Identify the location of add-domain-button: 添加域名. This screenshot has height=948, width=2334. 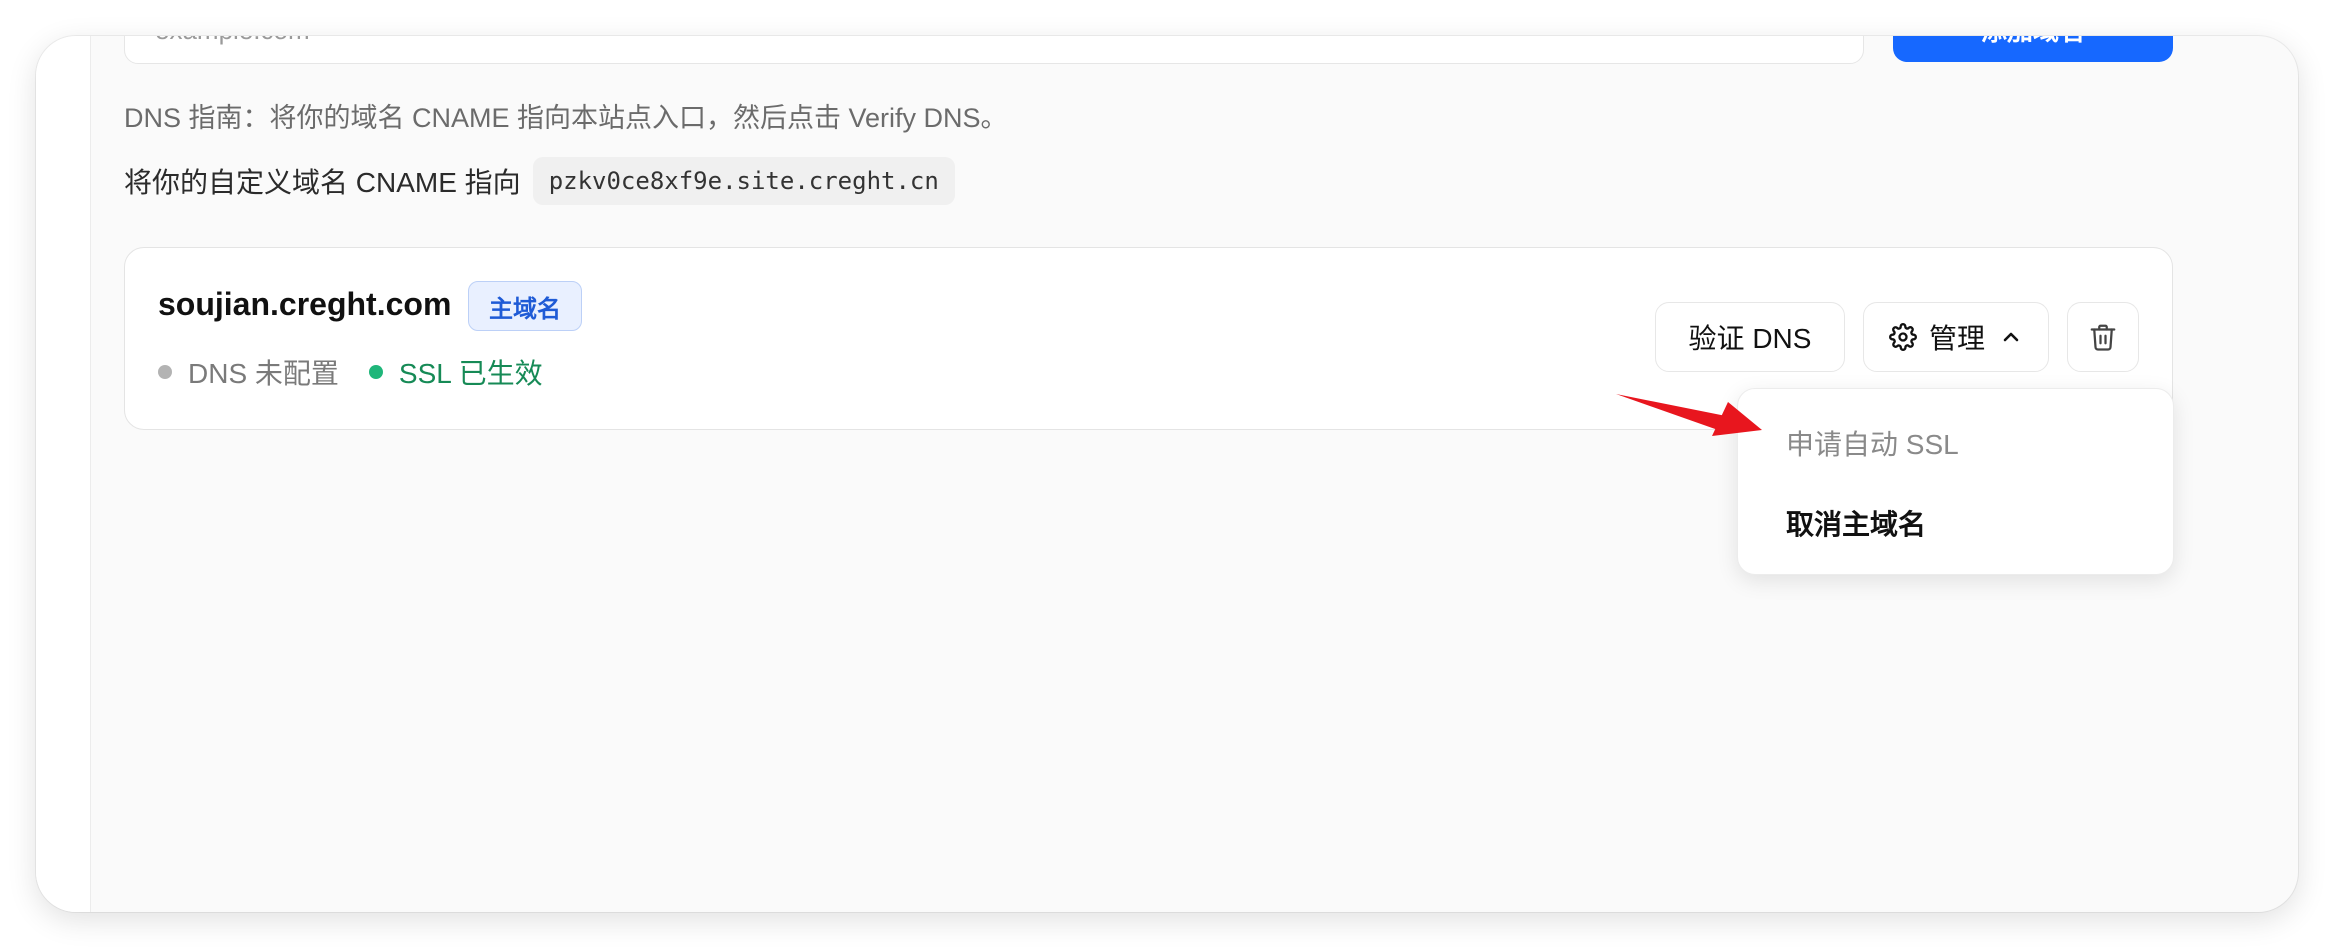
(2033, 49).